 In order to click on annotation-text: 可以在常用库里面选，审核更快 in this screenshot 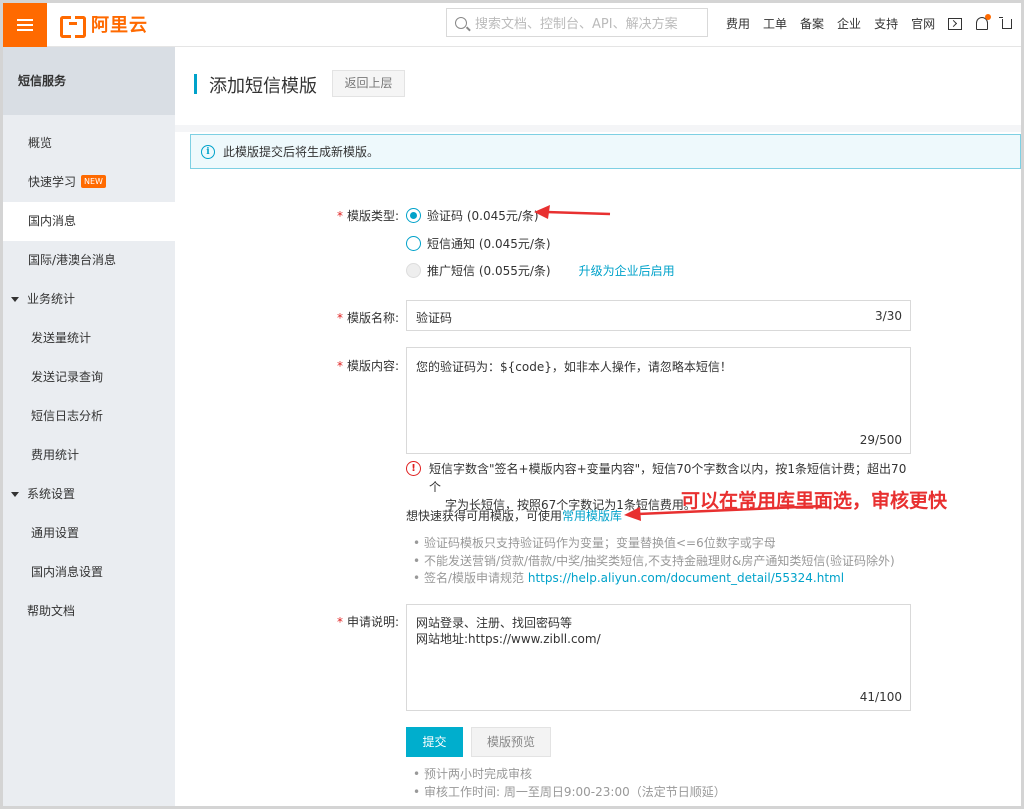, I will do `click(814, 501)`.